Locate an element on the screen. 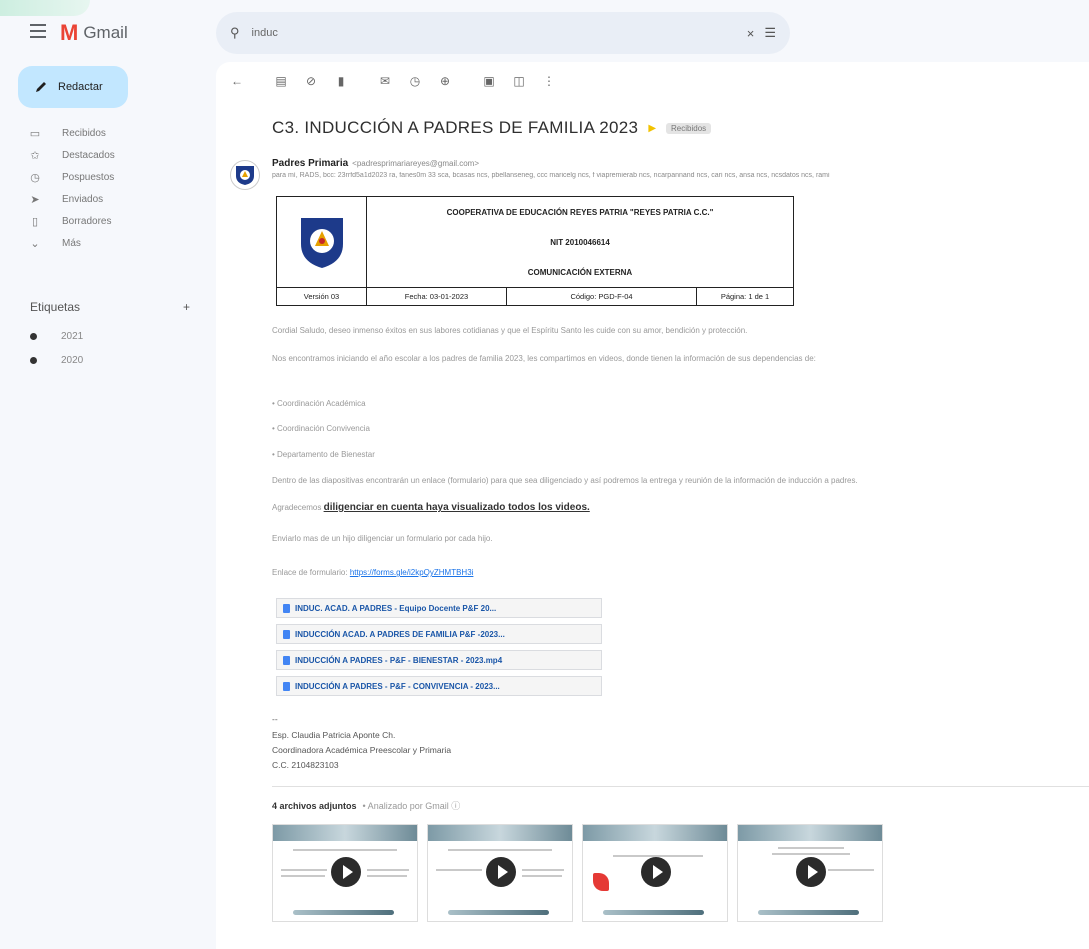 The width and height of the screenshot is (1089, 949). send-icon: ➤ is located at coordinates (35, 199).